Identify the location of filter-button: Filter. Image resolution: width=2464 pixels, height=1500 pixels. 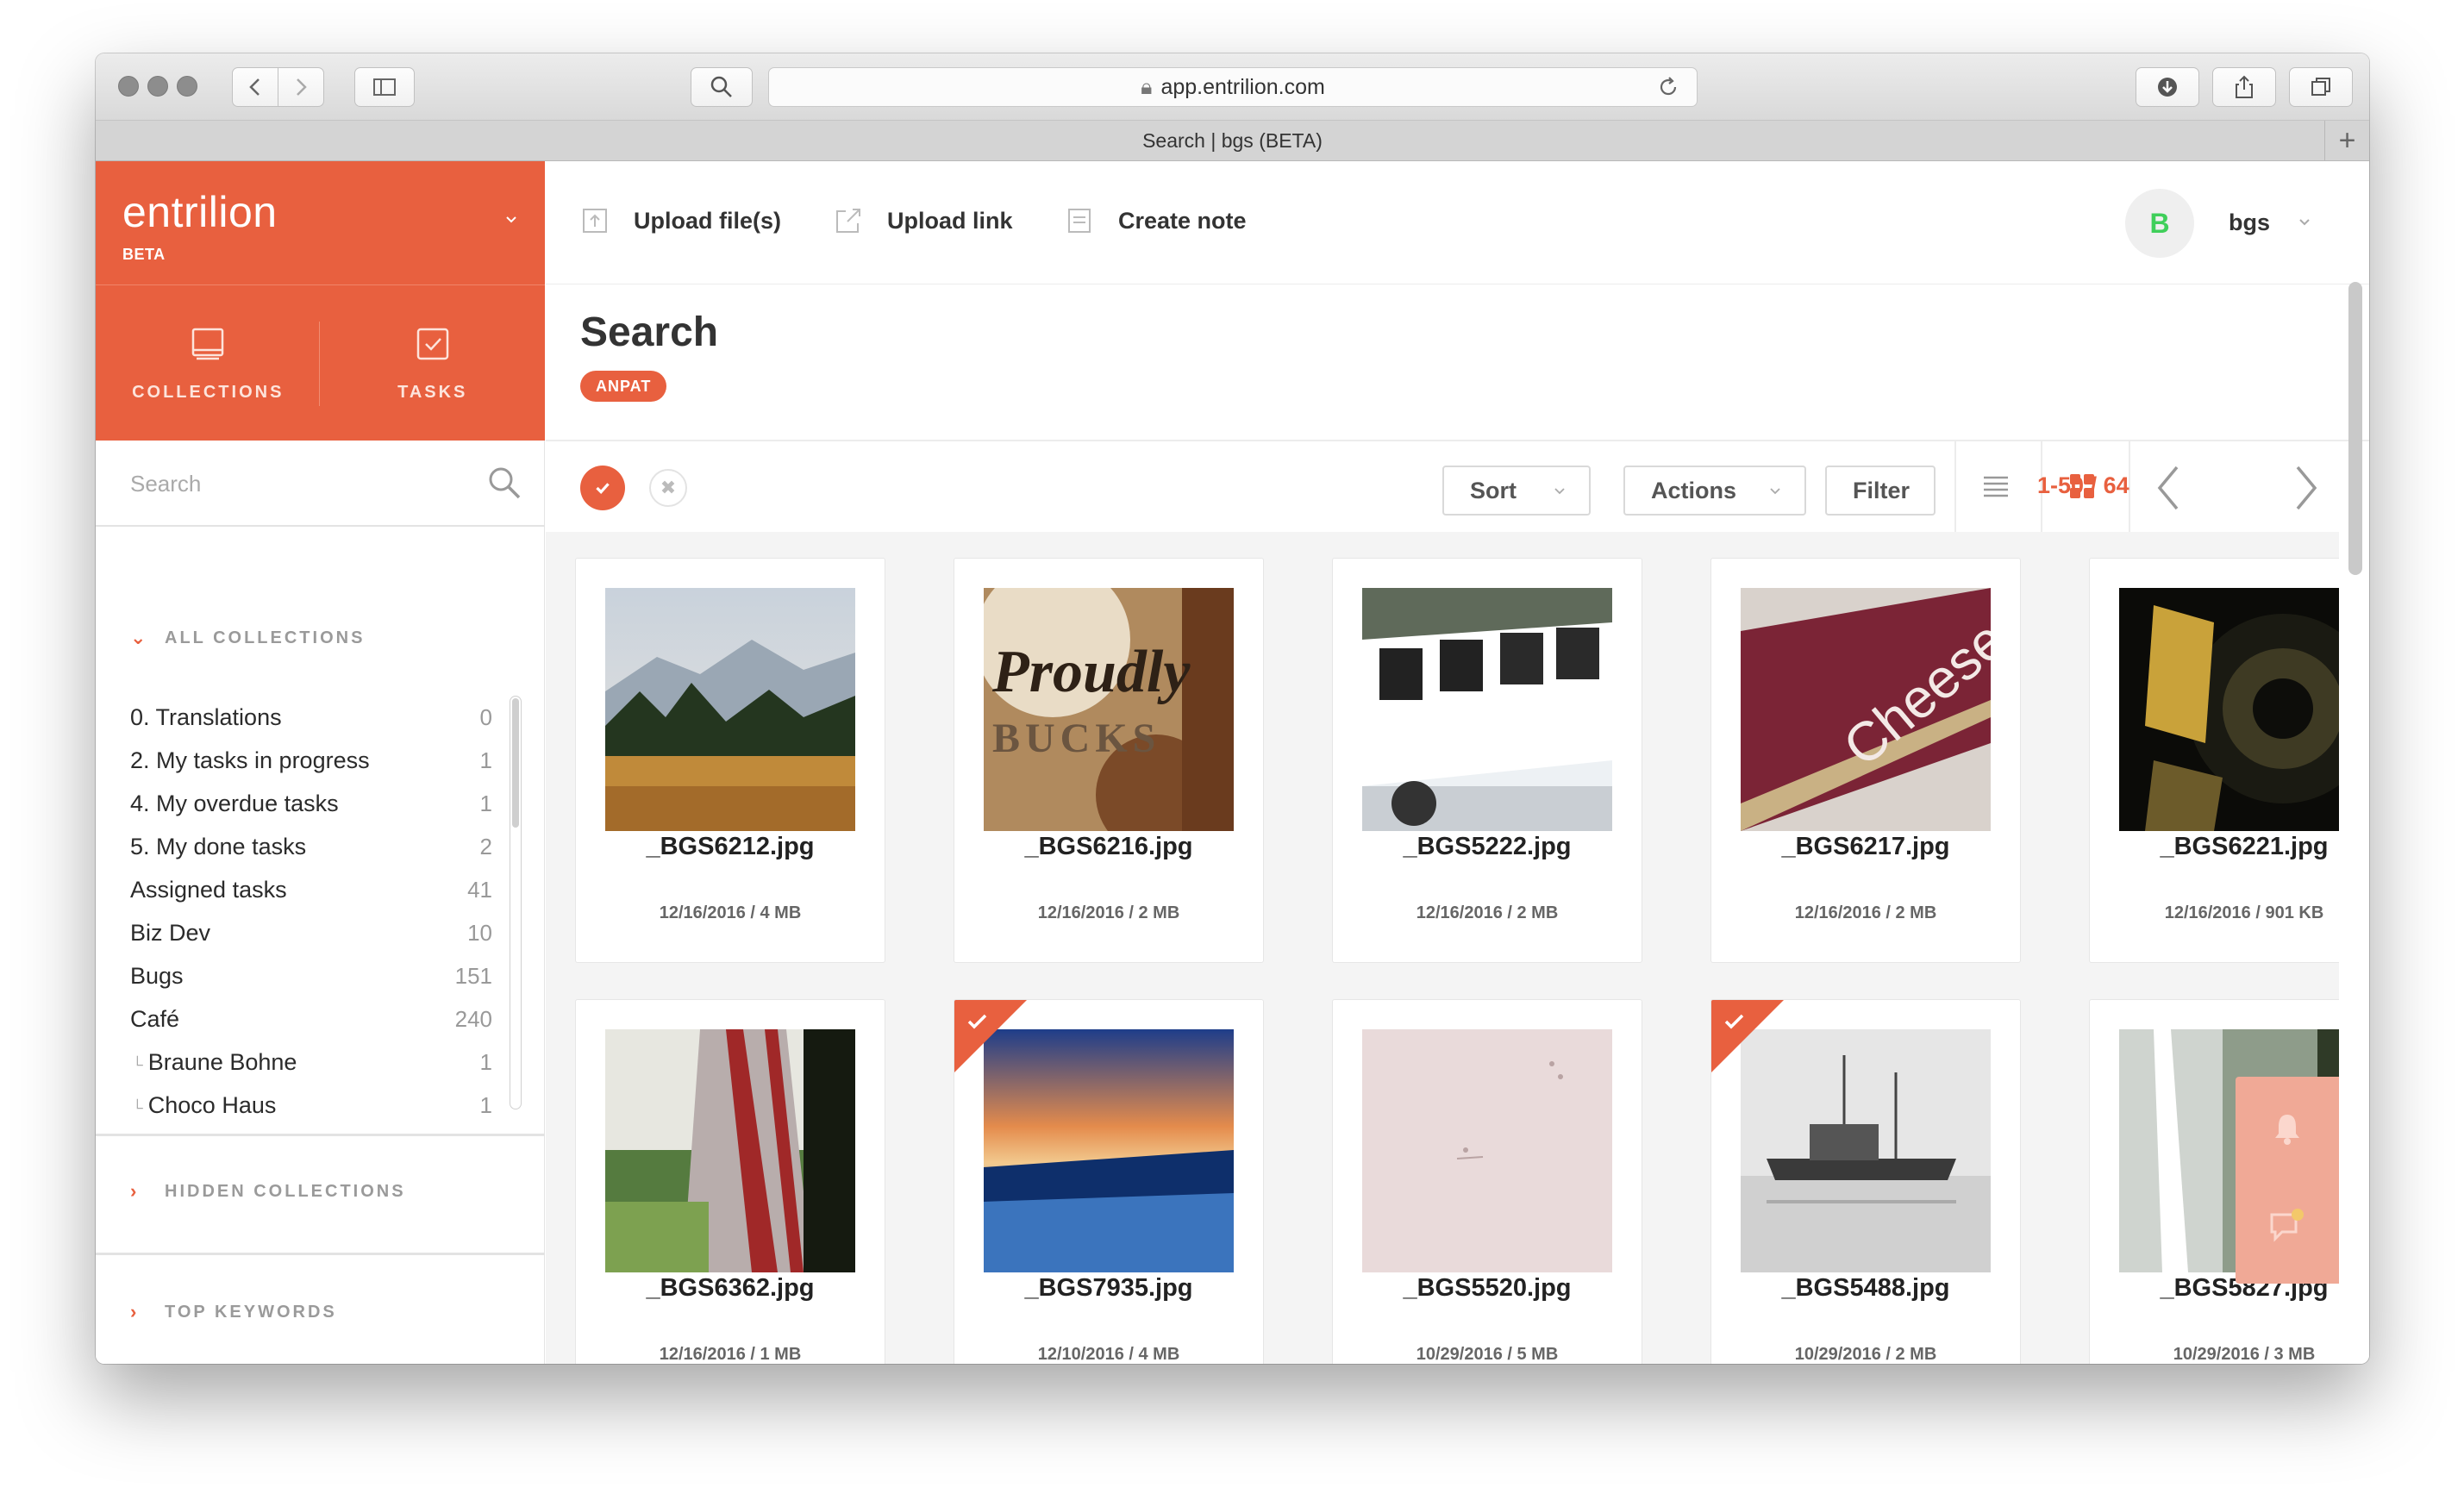
(1880, 491).